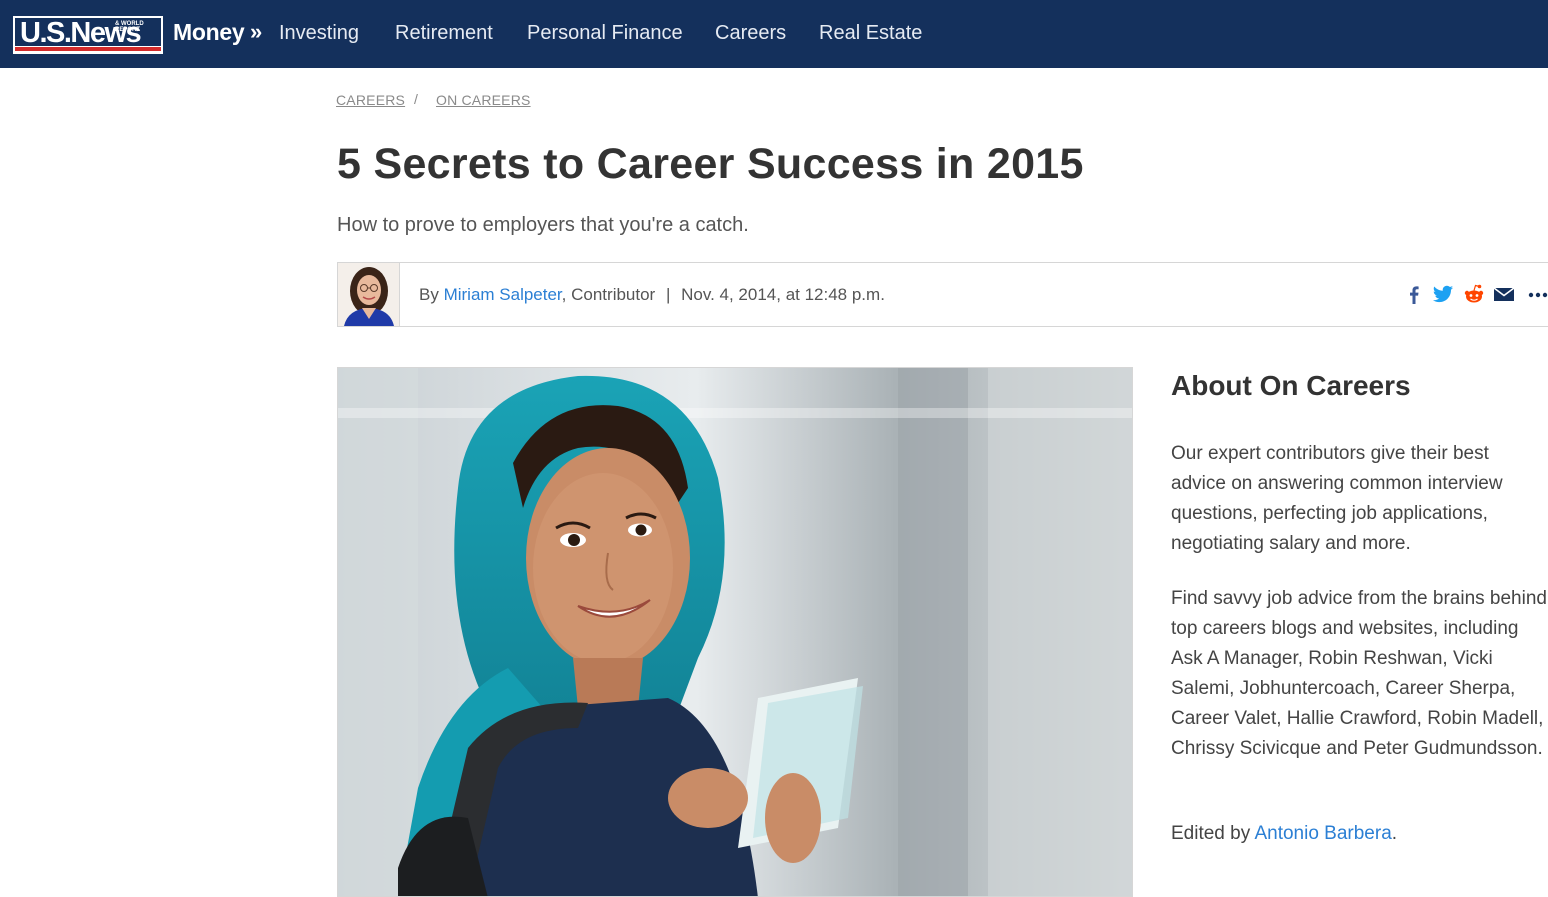 The width and height of the screenshot is (1548, 897). Describe the element at coordinates (1414, 294) in the screenshot. I see `facebook-icon` at that location.